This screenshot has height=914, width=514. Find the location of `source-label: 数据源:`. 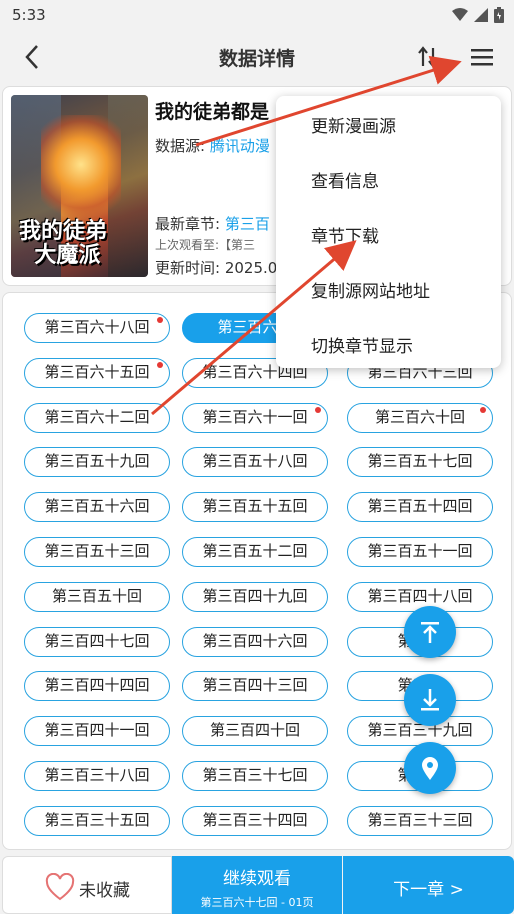

source-label: 数据源: is located at coordinates (180, 146).